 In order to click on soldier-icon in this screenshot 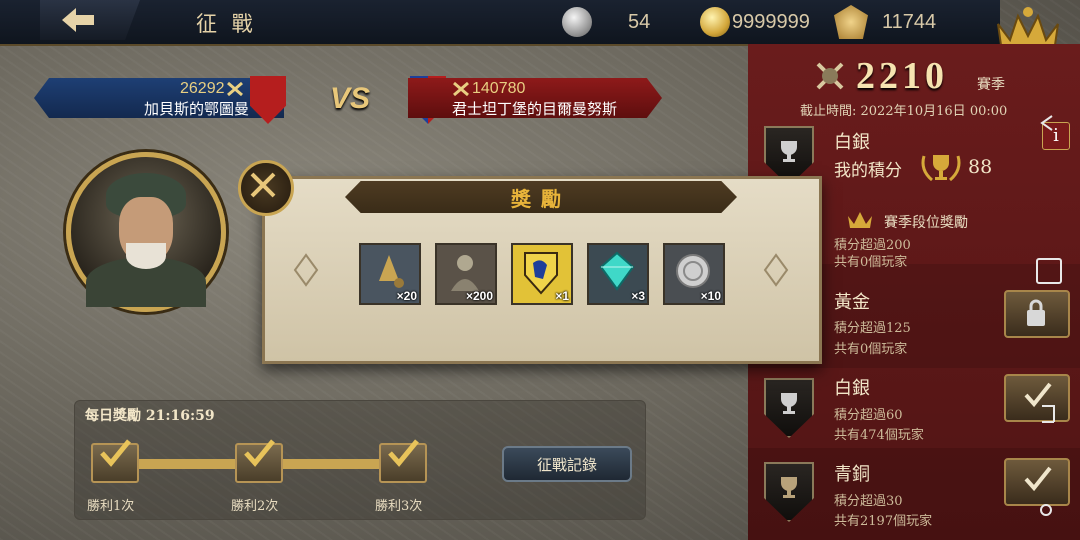, I will do `click(465, 273)`.